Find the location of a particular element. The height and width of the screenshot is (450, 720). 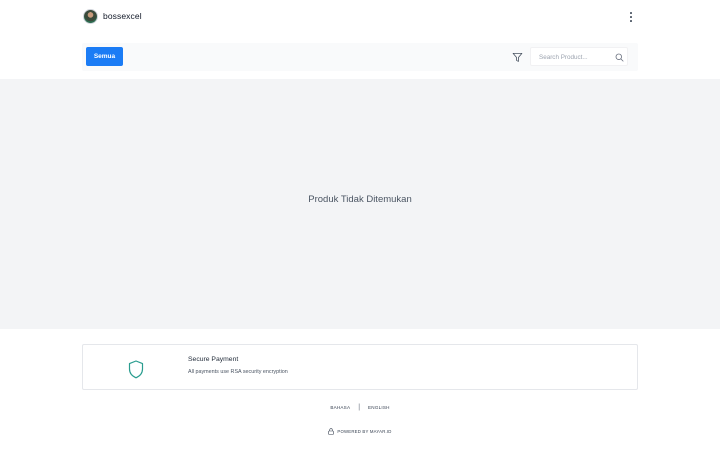

language-english: ENGLISH is located at coordinates (379, 407).